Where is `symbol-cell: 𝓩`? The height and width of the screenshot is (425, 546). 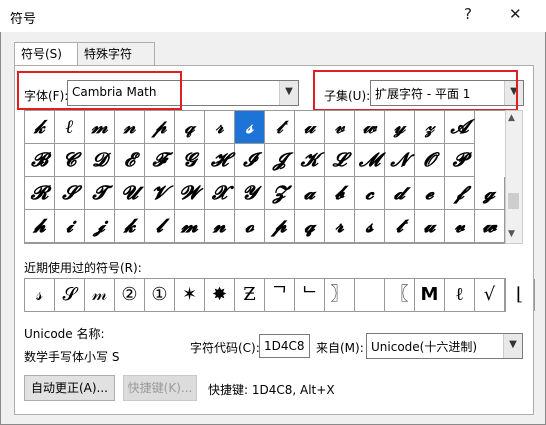 symbol-cell: 𝓩 is located at coordinates (280, 193).